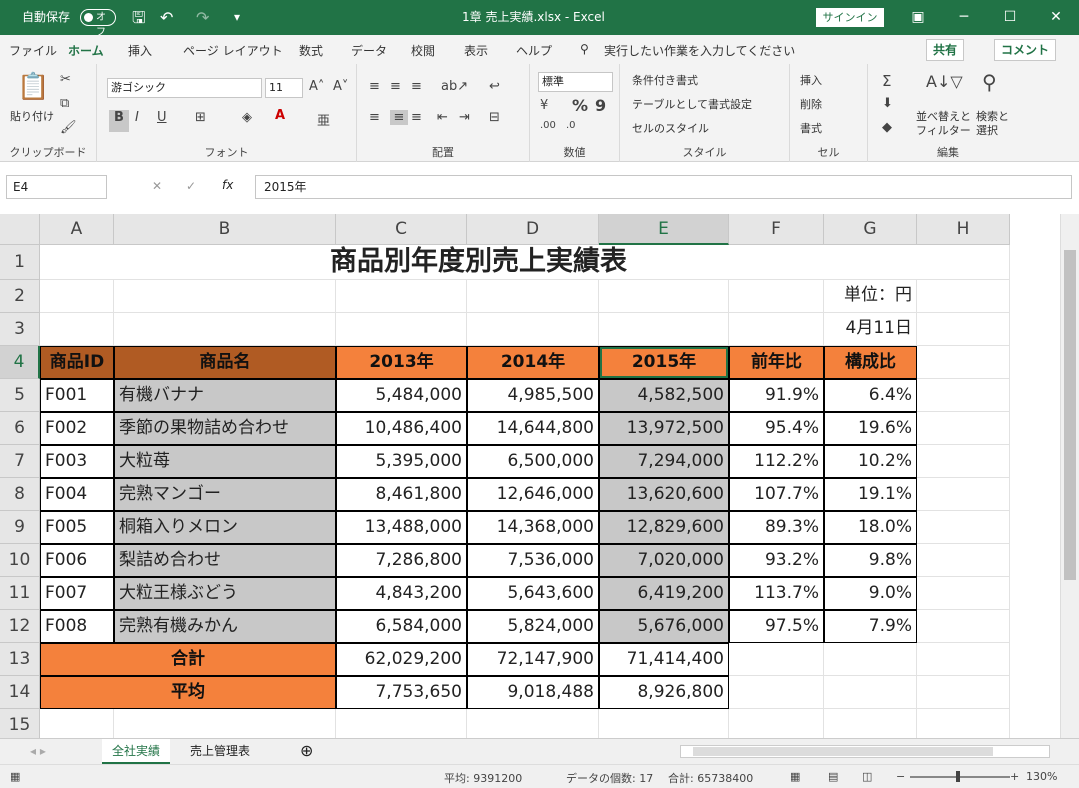  I want to click on name-box: E4, so click(56, 187).